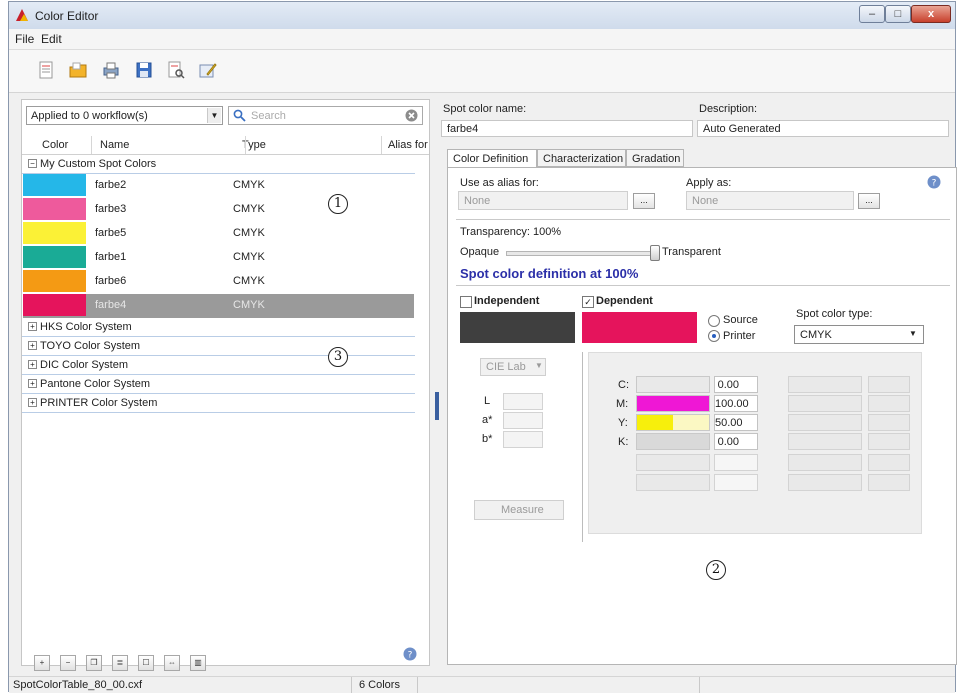  What do you see at coordinates (466, 302) in the screenshot?
I see `independent-checkbox` at bounding box center [466, 302].